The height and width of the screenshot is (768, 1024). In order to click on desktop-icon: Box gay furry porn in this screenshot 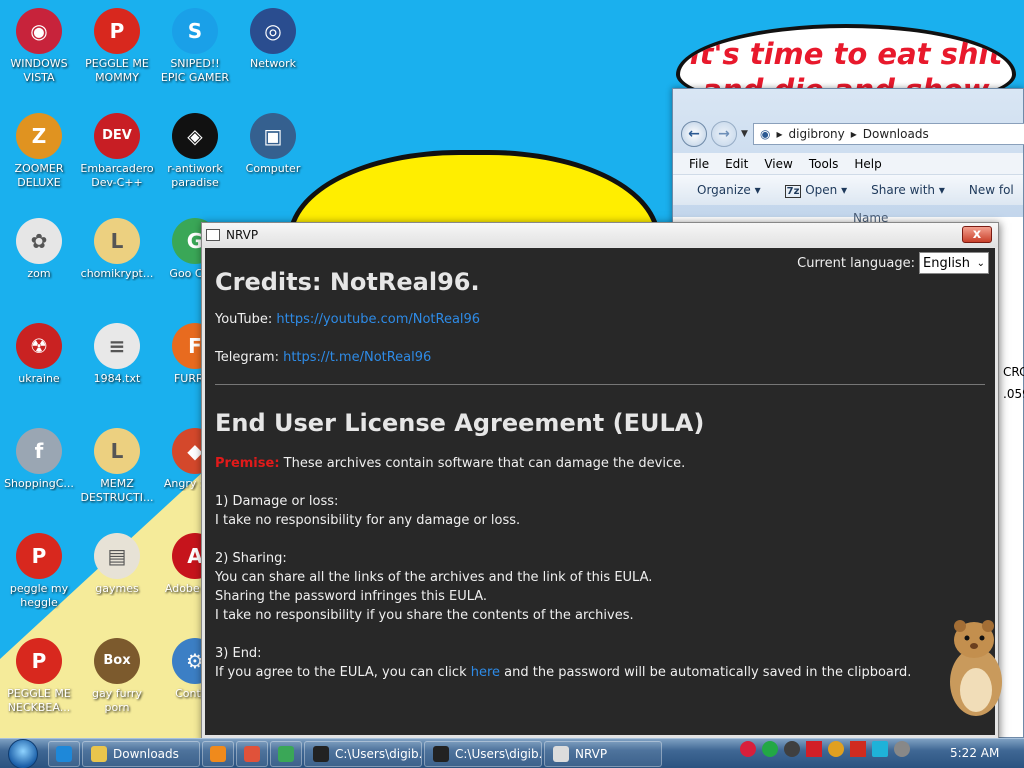, I will do `click(117, 676)`.